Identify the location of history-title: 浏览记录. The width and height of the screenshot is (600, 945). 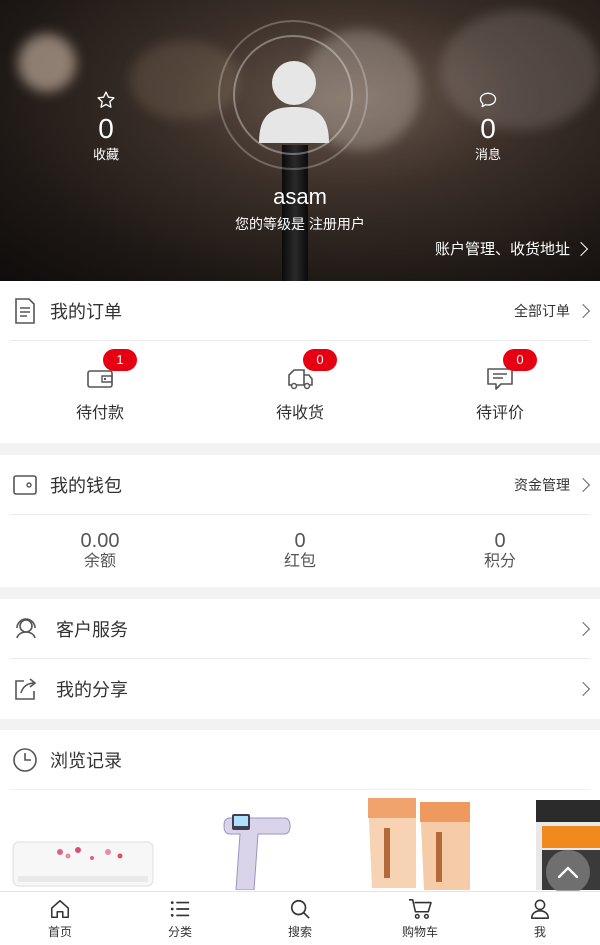
(86, 760).